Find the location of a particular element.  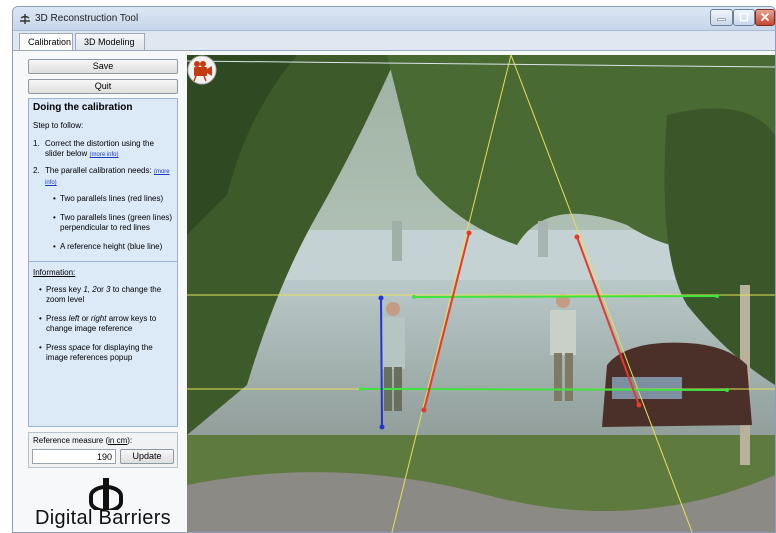

minimize-icon is located at coordinates (721, 19).